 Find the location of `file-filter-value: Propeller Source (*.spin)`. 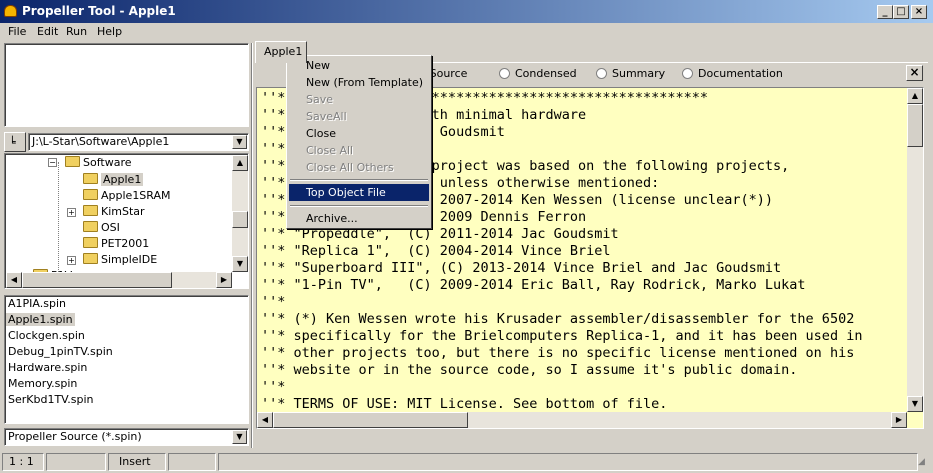

file-filter-value: Propeller Source (*.spin) is located at coordinates (75, 436).